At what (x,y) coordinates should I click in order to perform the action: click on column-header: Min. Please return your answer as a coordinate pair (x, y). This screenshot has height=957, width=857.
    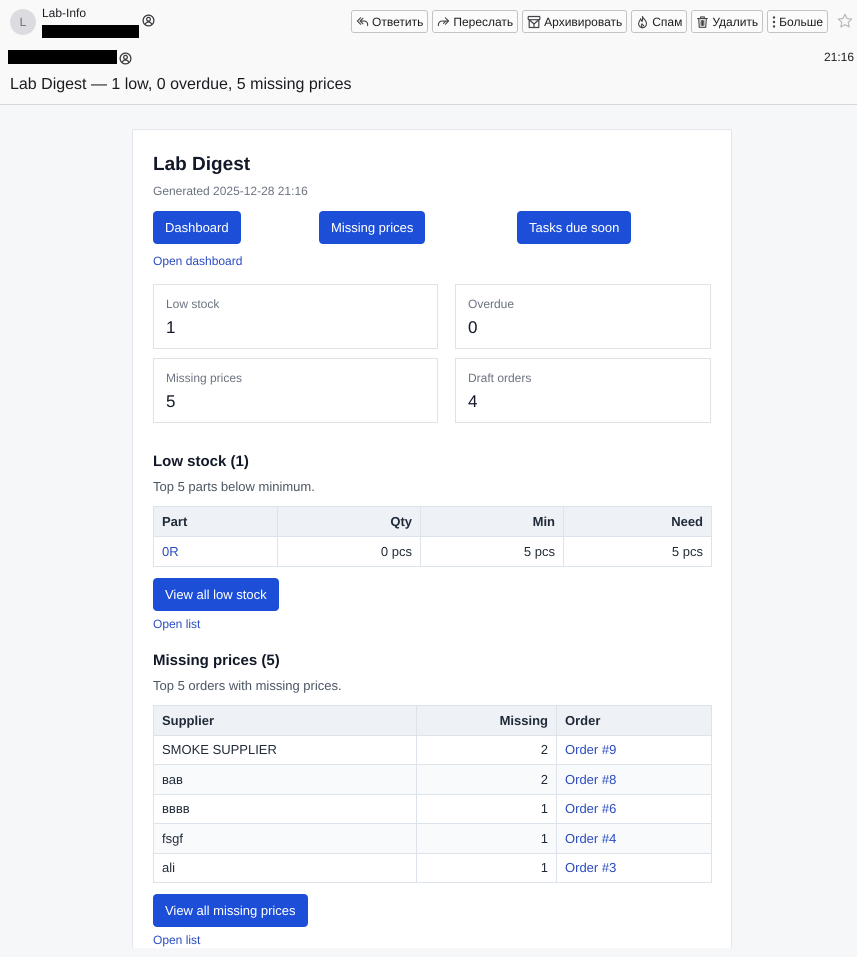
    Looking at the image, I should click on (492, 521).